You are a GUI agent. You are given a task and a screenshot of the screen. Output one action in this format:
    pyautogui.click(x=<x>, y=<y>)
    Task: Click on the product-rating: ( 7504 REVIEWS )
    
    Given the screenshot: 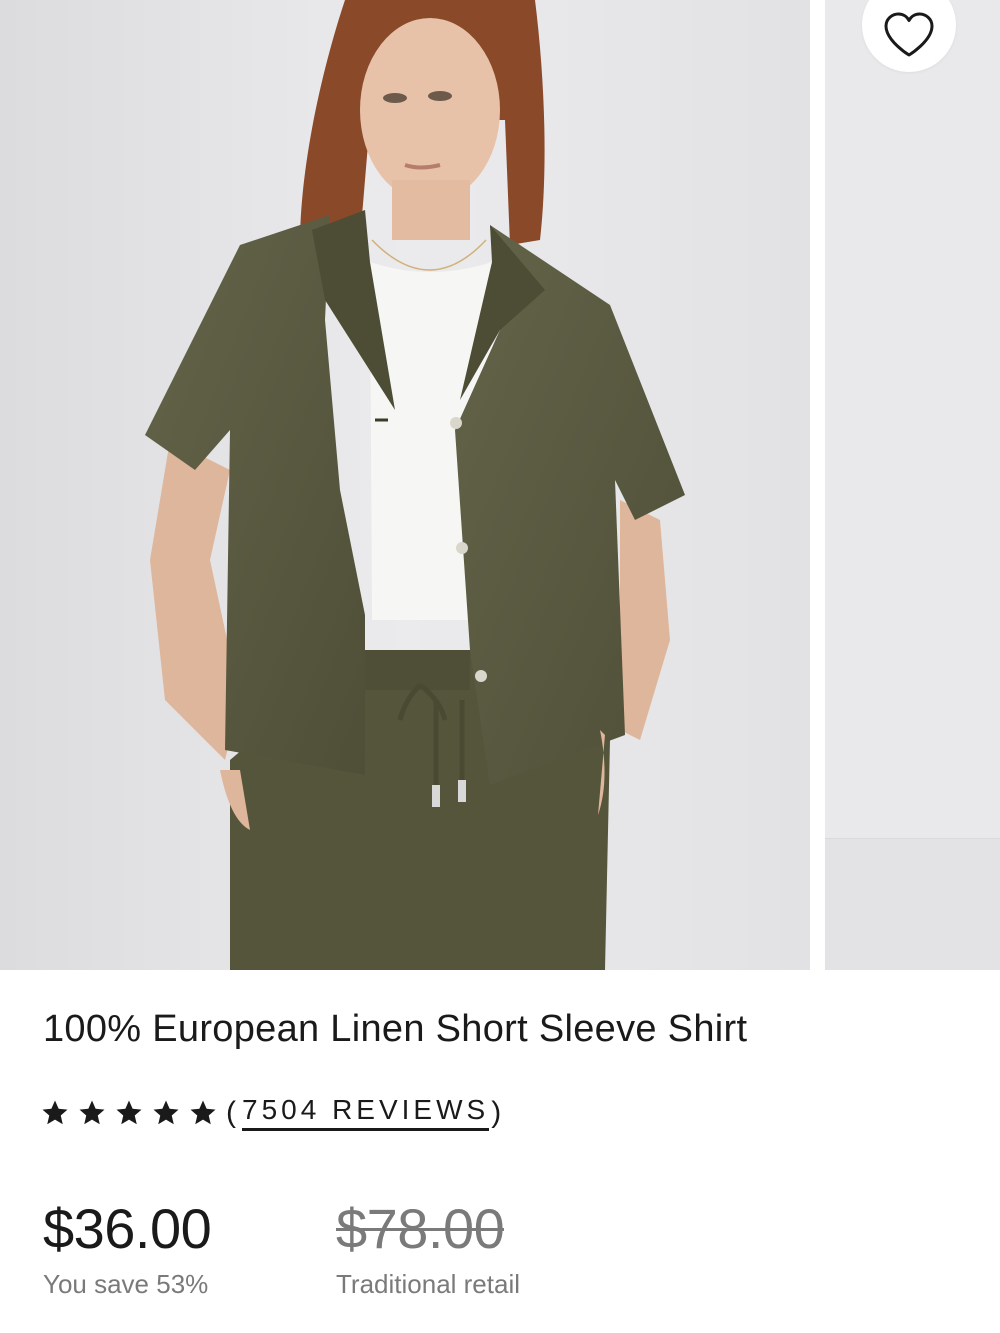 What is the action you would take?
    pyautogui.click(x=272, y=1112)
    